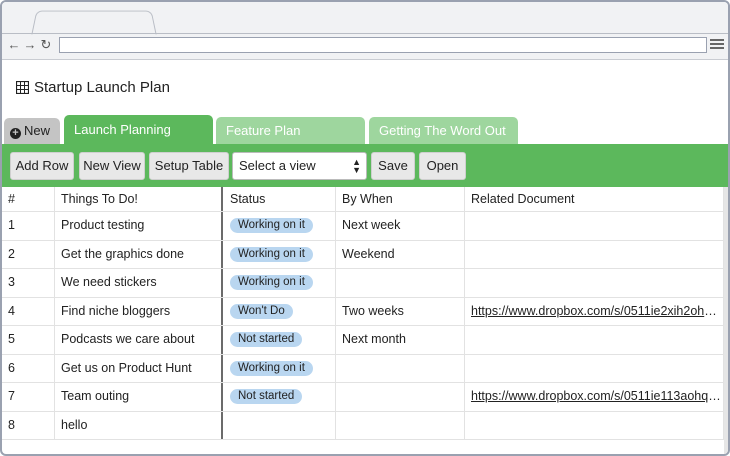 The image size is (730, 456). Describe the element at coordinates (594, 199) in the screenshot. I see `column-header-related-document: Related Document` at that location.